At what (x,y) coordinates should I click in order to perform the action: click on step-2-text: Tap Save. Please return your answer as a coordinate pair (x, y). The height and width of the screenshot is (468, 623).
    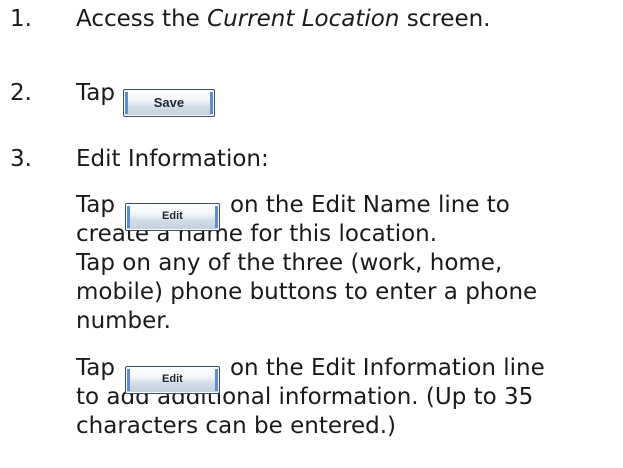
    Looking at the image, I should click on (145, 98).